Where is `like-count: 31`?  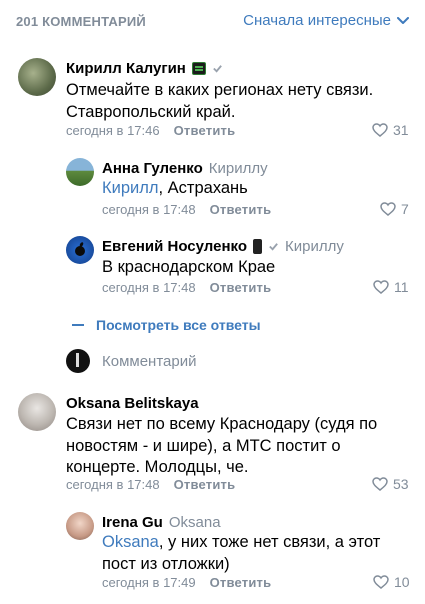 like-count: 31 is located at coordinates (401, 130).